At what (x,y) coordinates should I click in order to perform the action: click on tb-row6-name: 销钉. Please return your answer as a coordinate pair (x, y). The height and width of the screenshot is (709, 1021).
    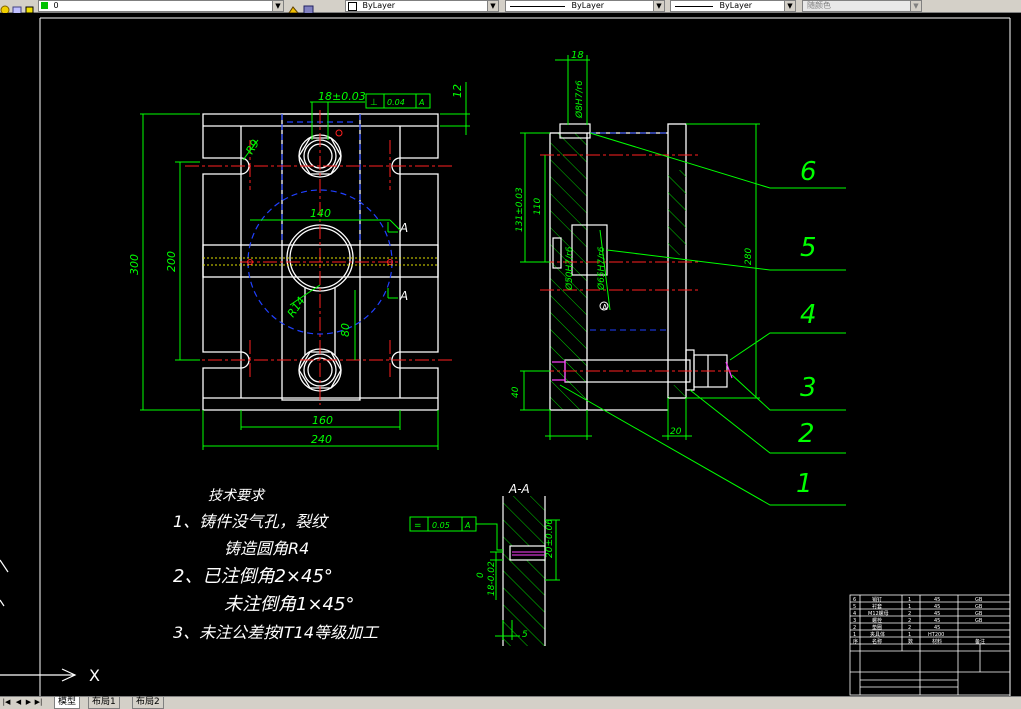
    Looking at the image, I should click on (877, 599).